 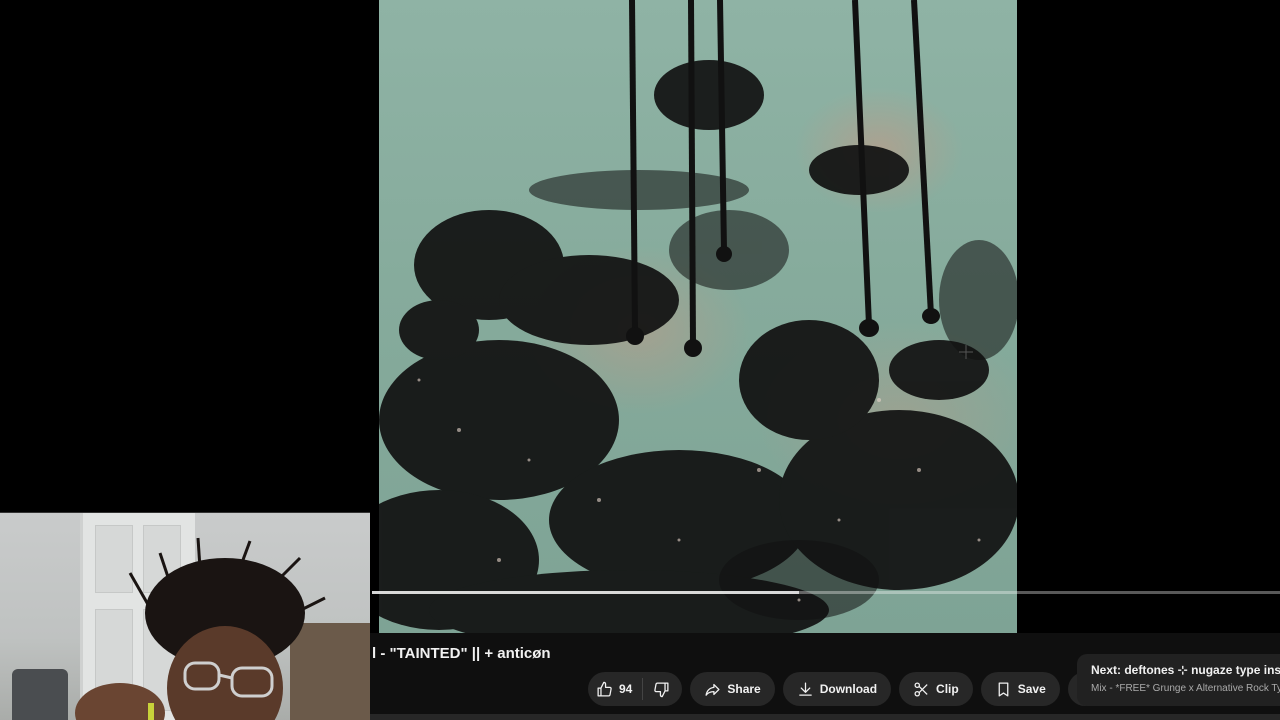 I want to click on download-button: Download, so click(x=837, y=689).